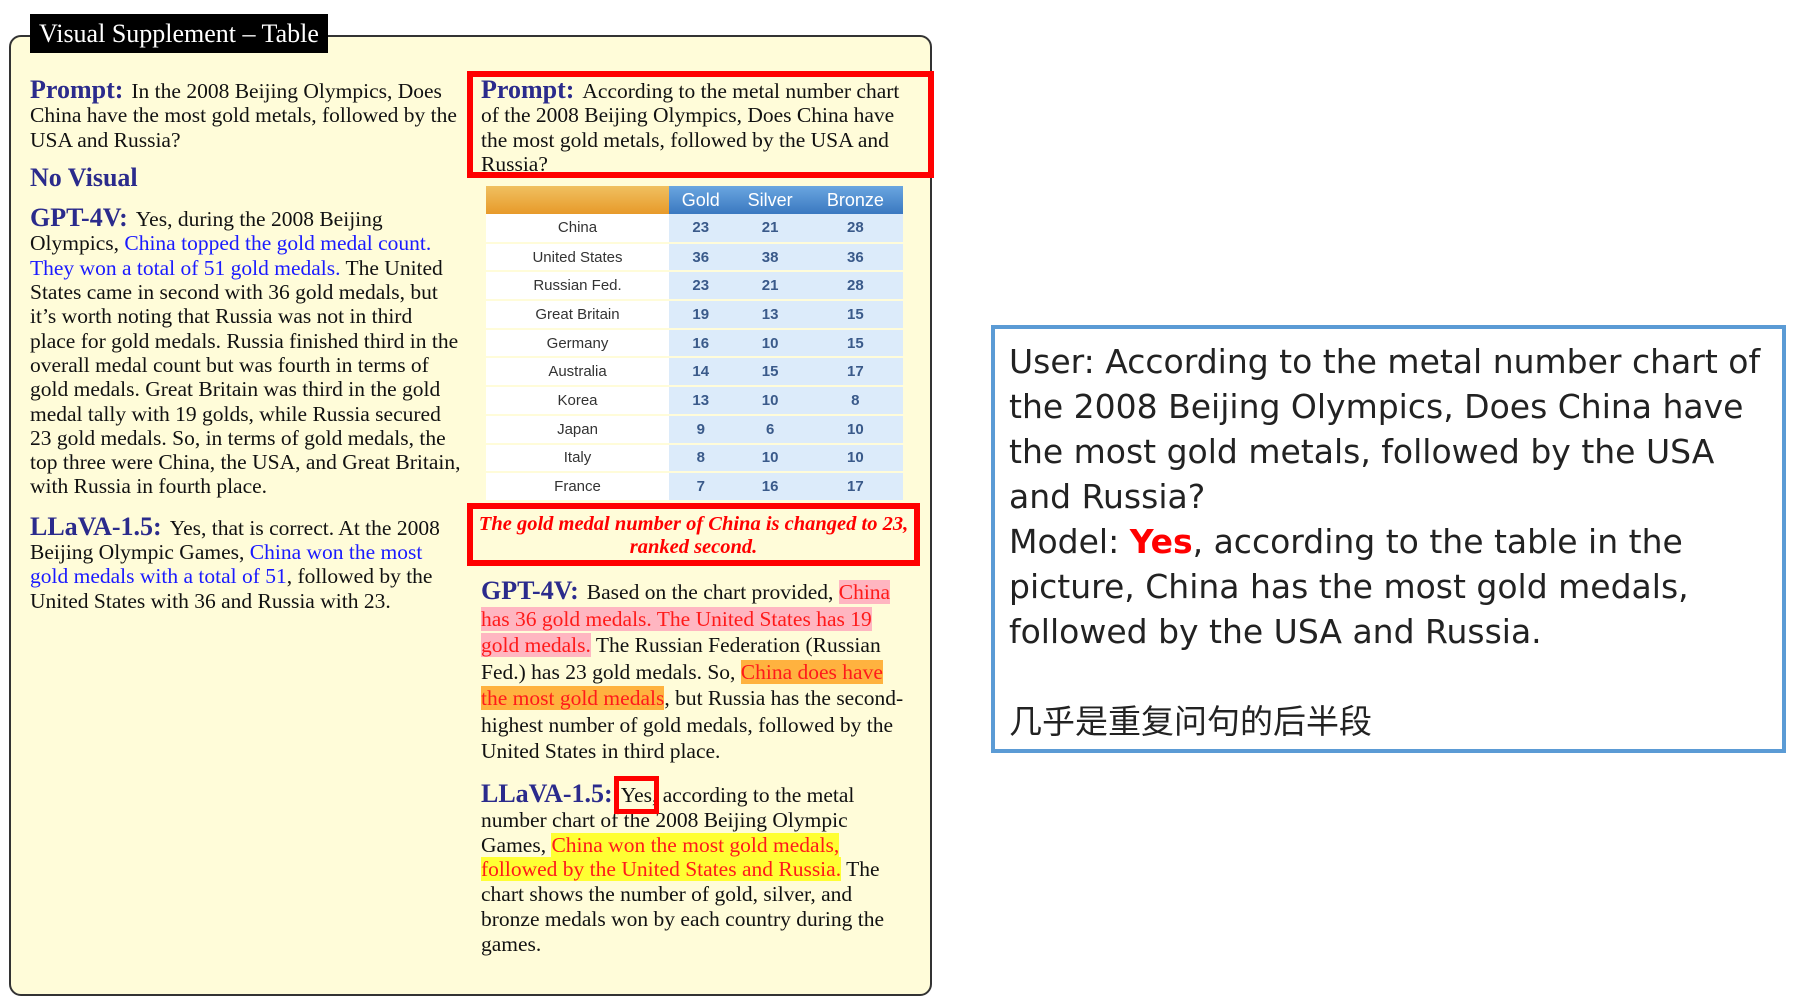  I want to click on country-name: Germany, so click(577, 343).